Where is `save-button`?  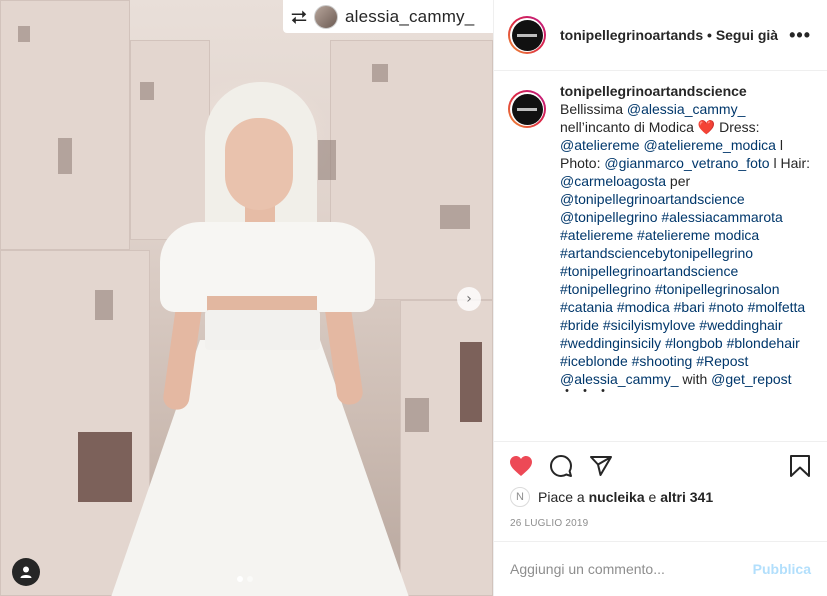
save-button is located at coordinates (800, 466).